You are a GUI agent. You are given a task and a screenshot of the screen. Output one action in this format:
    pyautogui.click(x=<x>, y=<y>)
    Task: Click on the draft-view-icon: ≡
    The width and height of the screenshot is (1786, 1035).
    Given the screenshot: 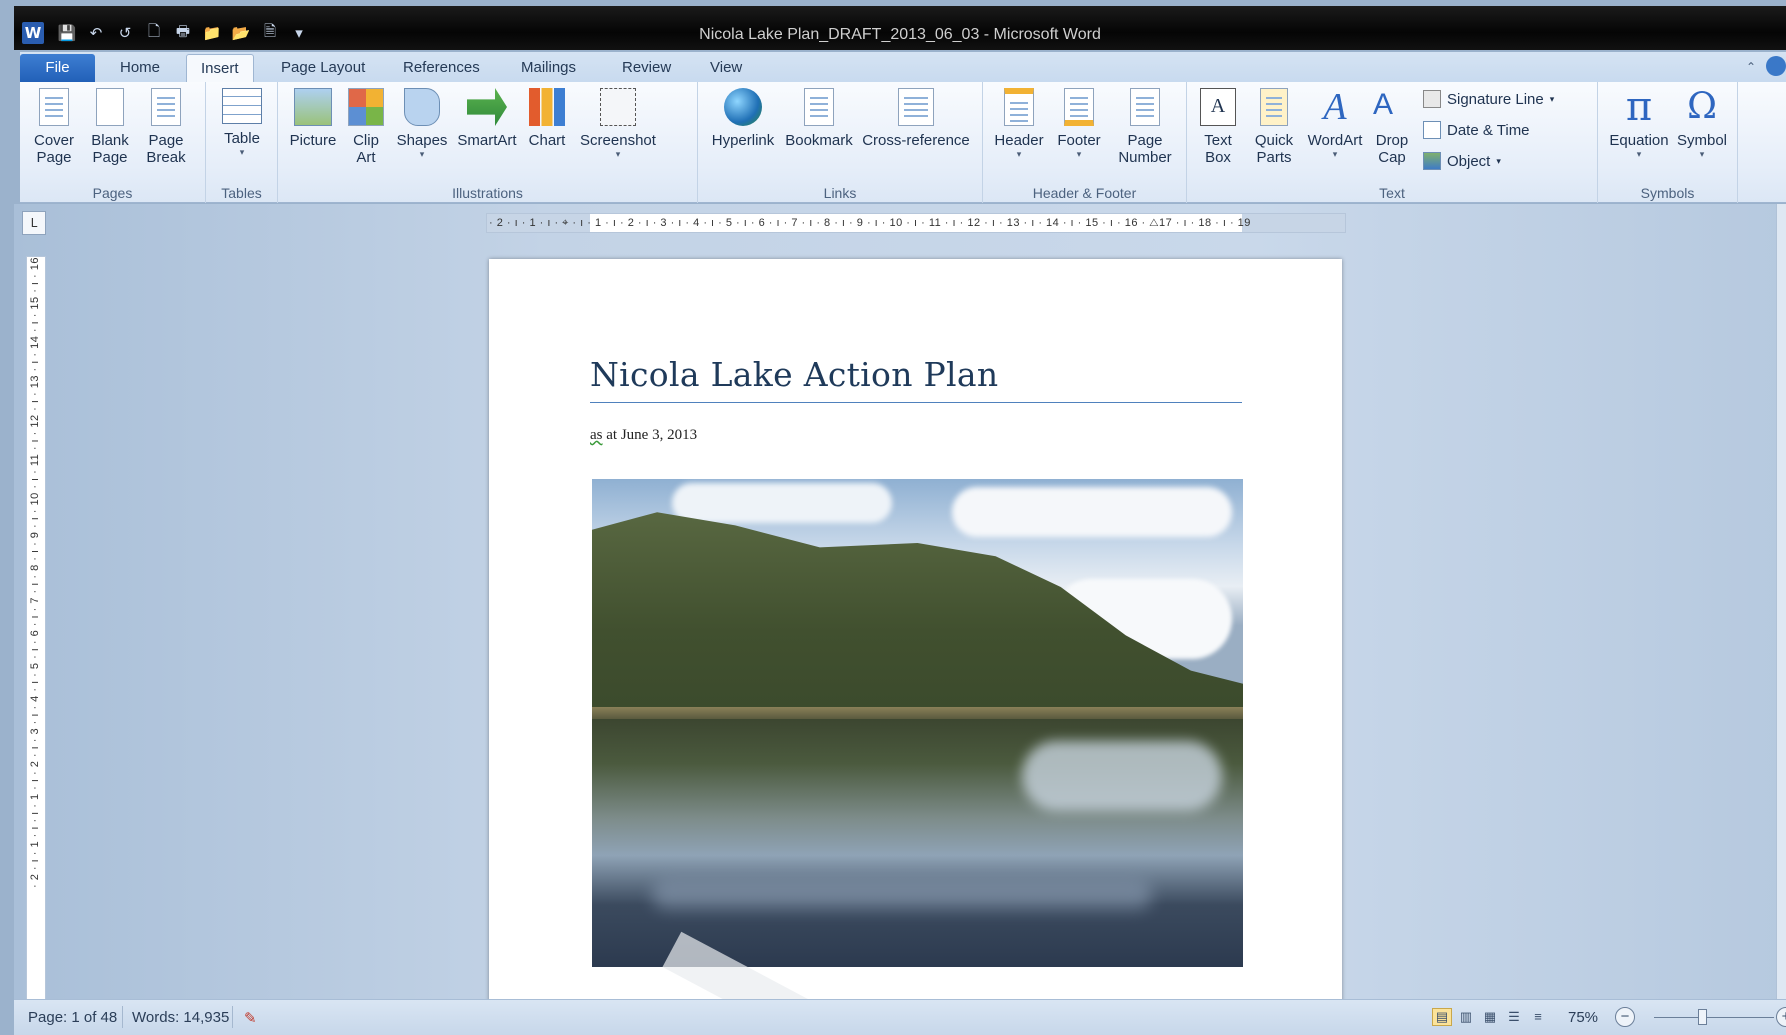 What is the action you would take?
    pyautogui.click(x=1538, y=1017)
    